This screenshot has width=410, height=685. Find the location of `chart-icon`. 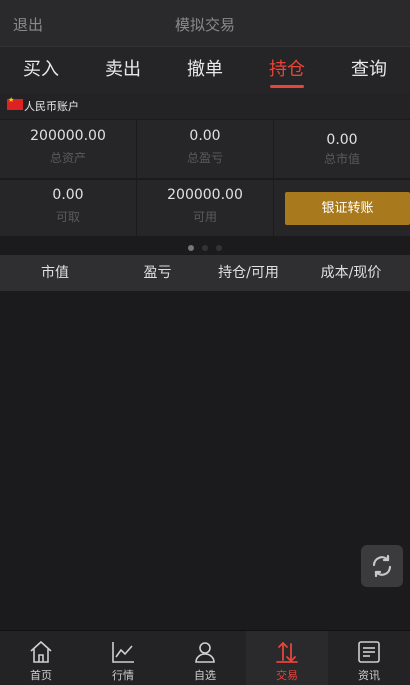

chart-icon is located at coordinates (123, 652).